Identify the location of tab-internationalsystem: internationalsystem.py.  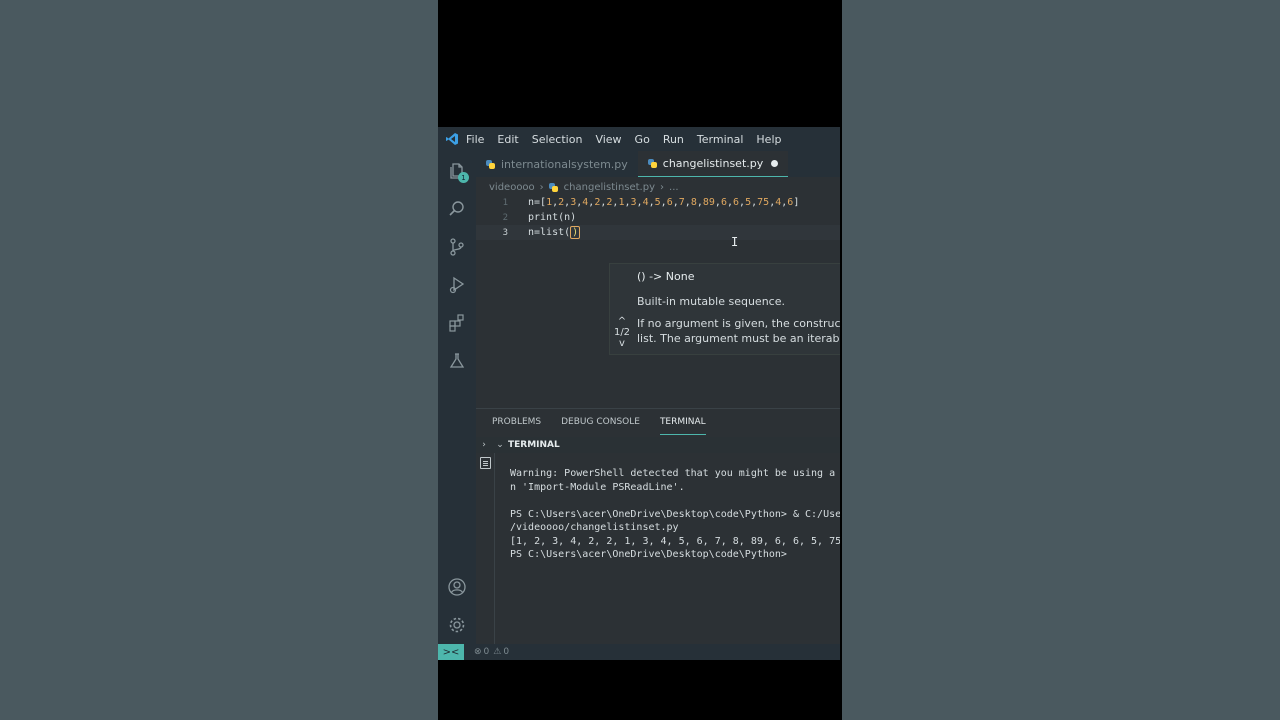
(557, 164).